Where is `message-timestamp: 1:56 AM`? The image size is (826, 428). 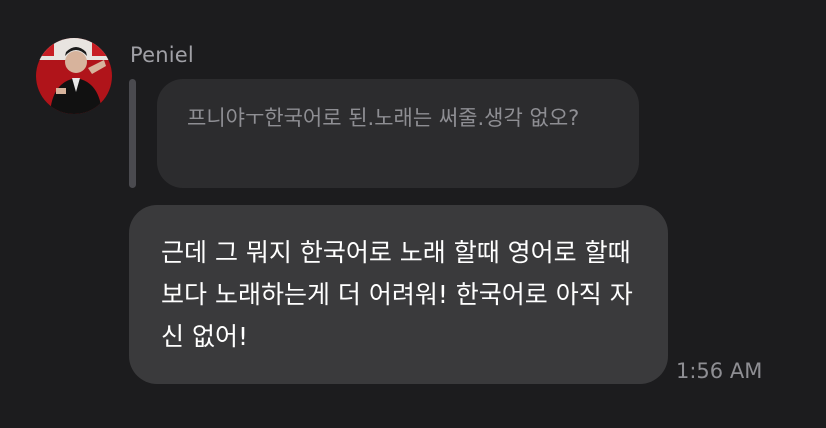 message-timestamp: 1:56 AM is located at coordinates (719, 371).